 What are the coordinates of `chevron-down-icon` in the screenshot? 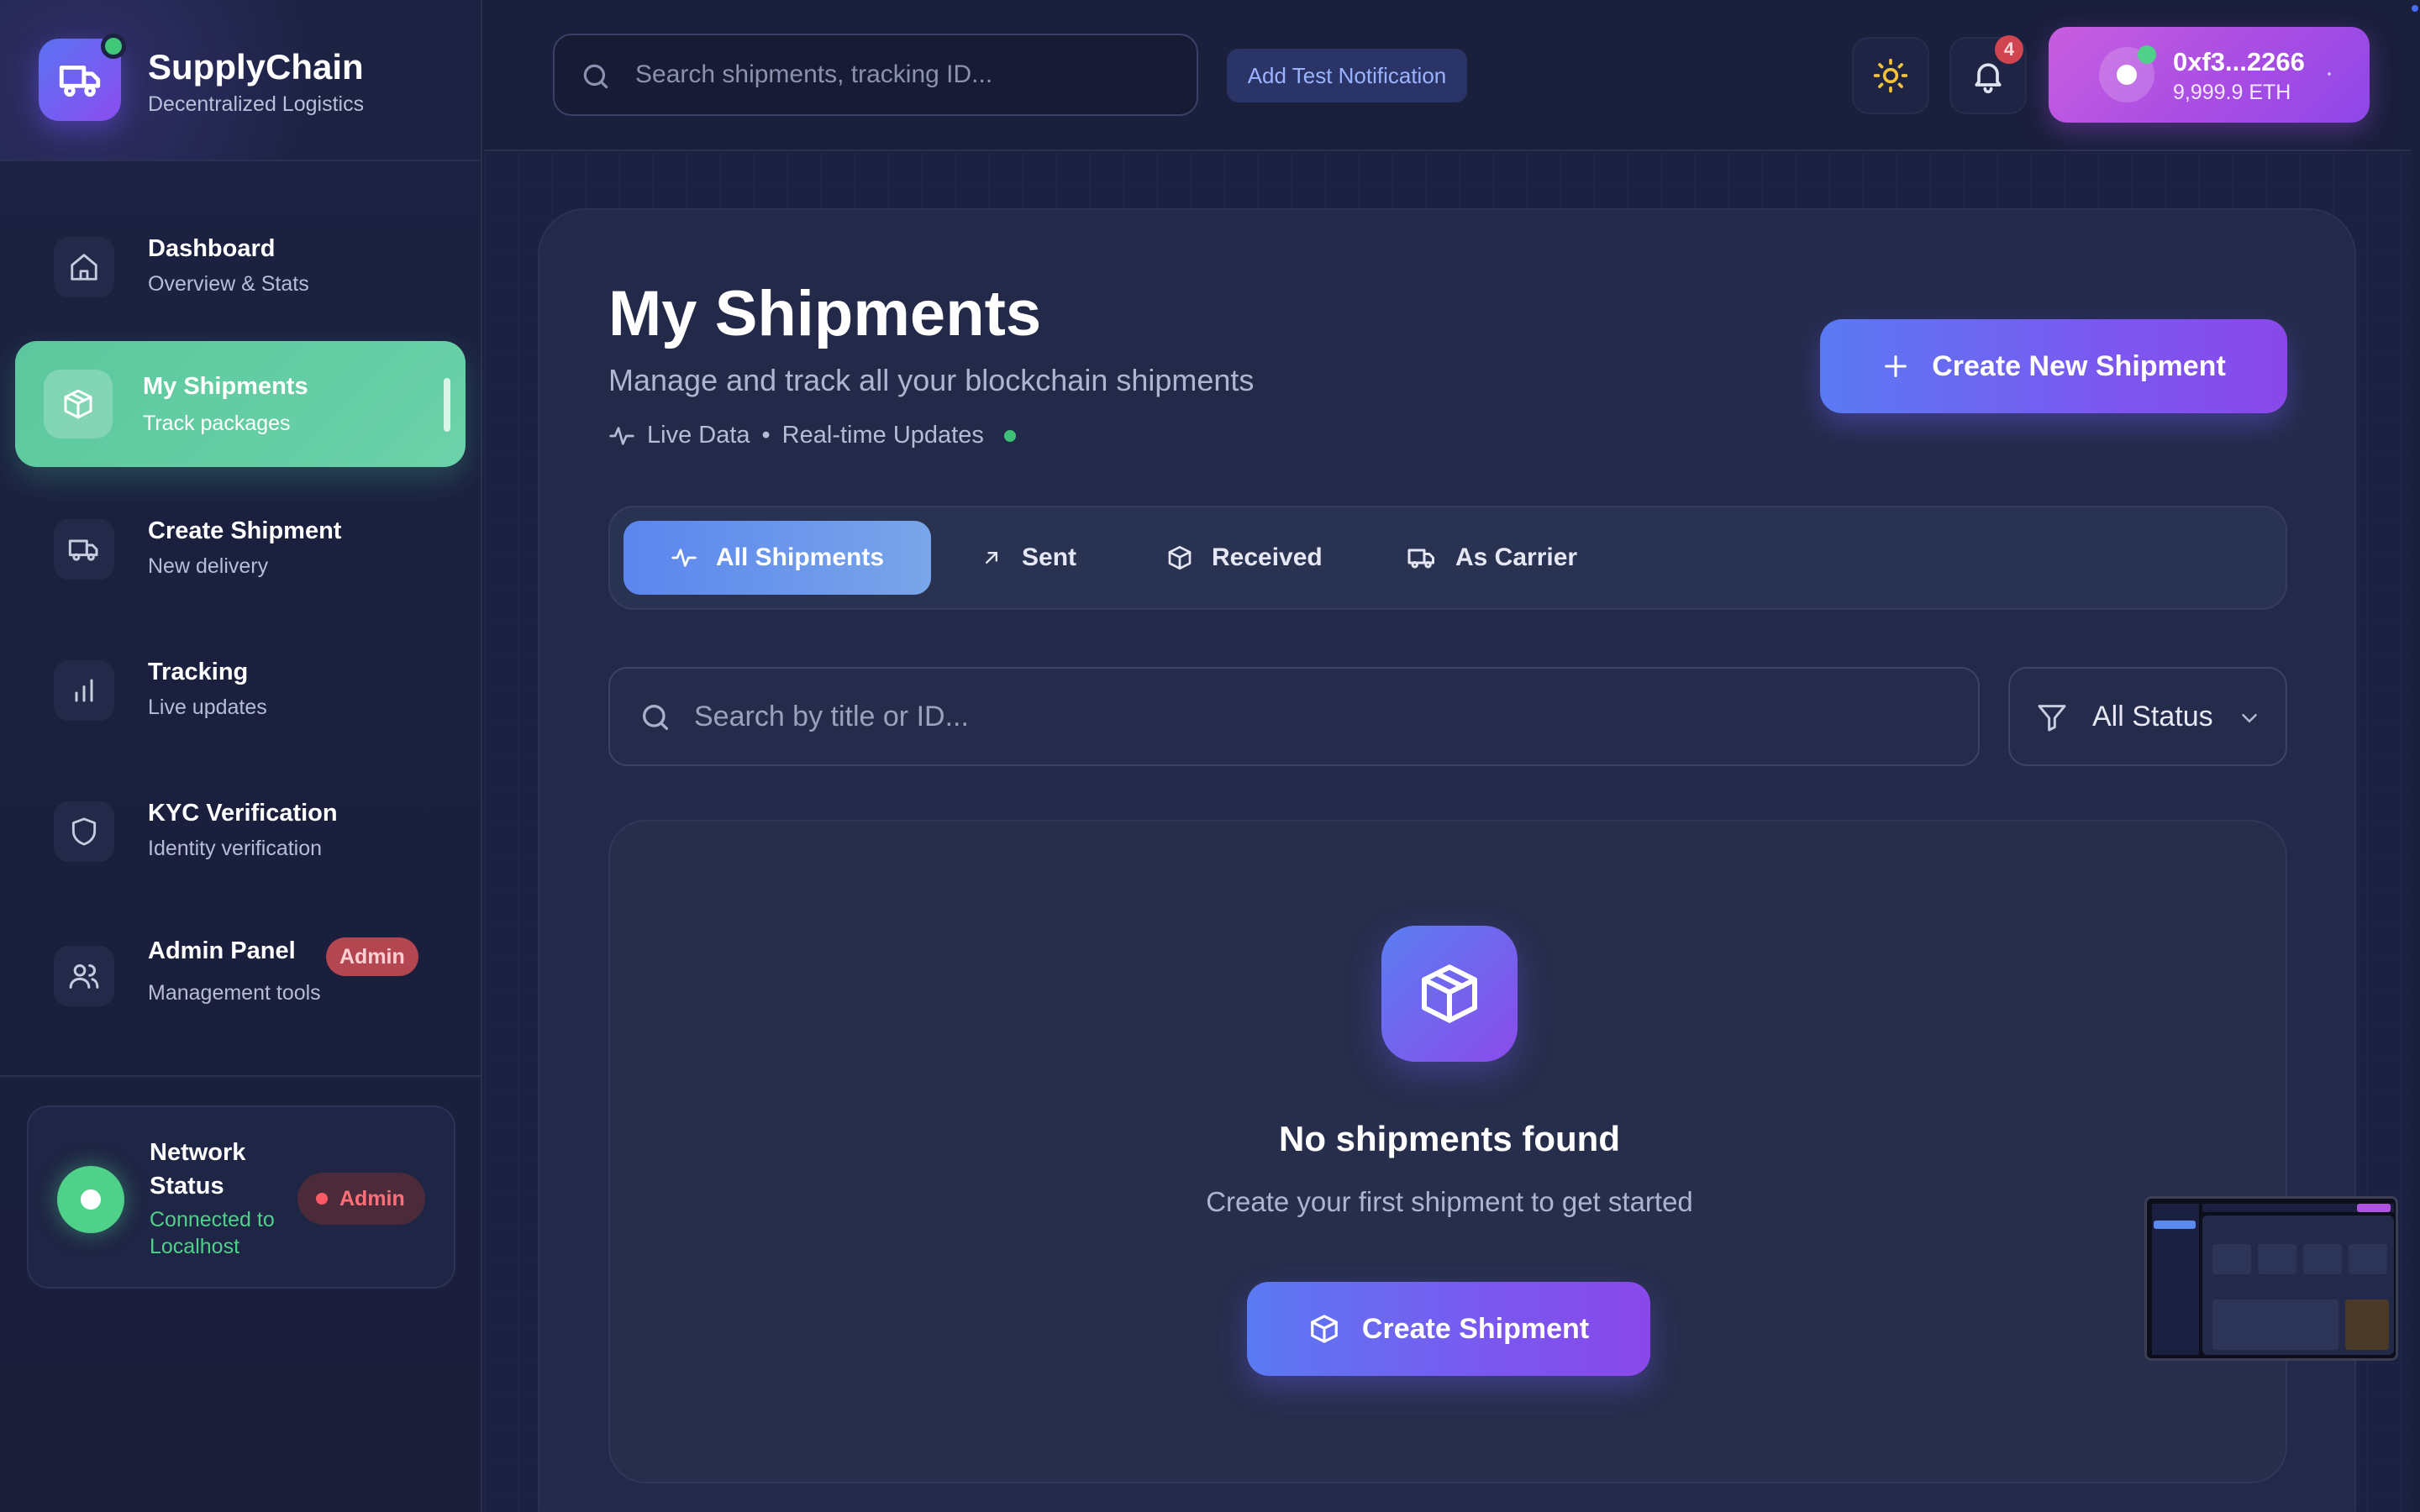 It's located at (2249, 718).